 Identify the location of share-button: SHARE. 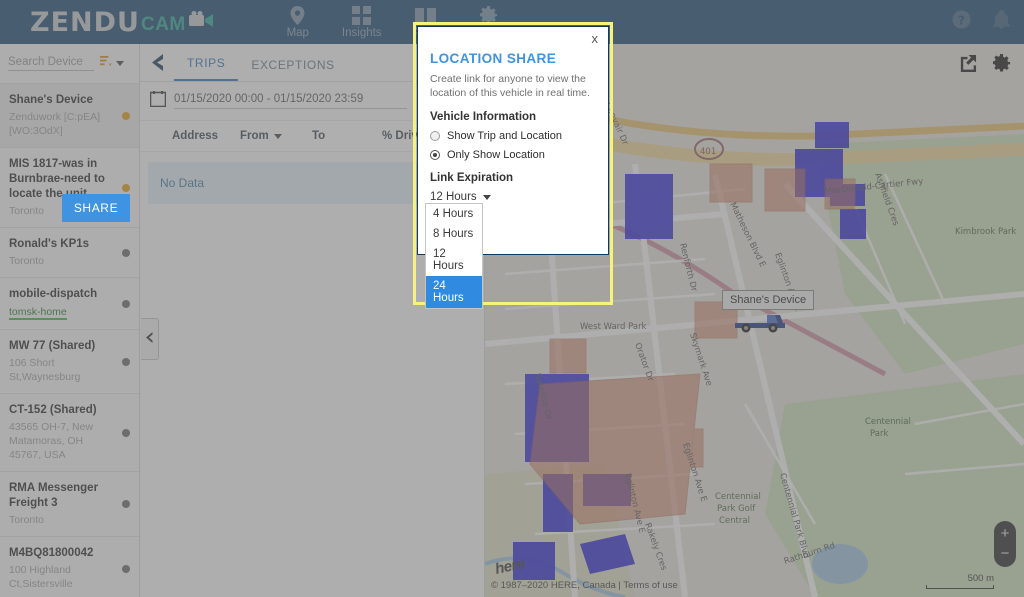
(96, 208).